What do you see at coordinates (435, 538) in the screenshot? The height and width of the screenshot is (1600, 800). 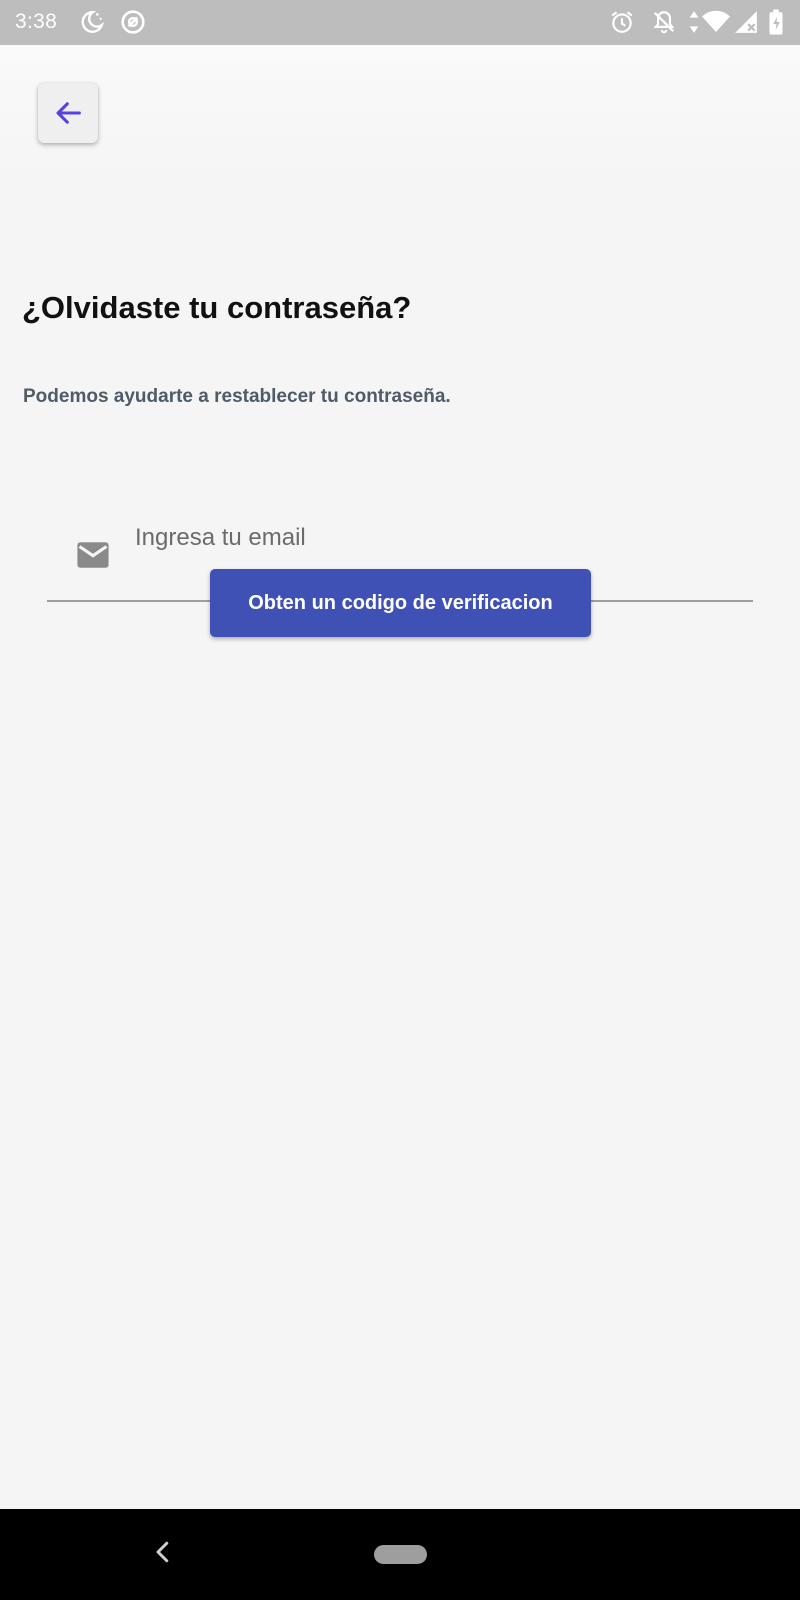 I see `email-input` at bounding box center [435, 538].